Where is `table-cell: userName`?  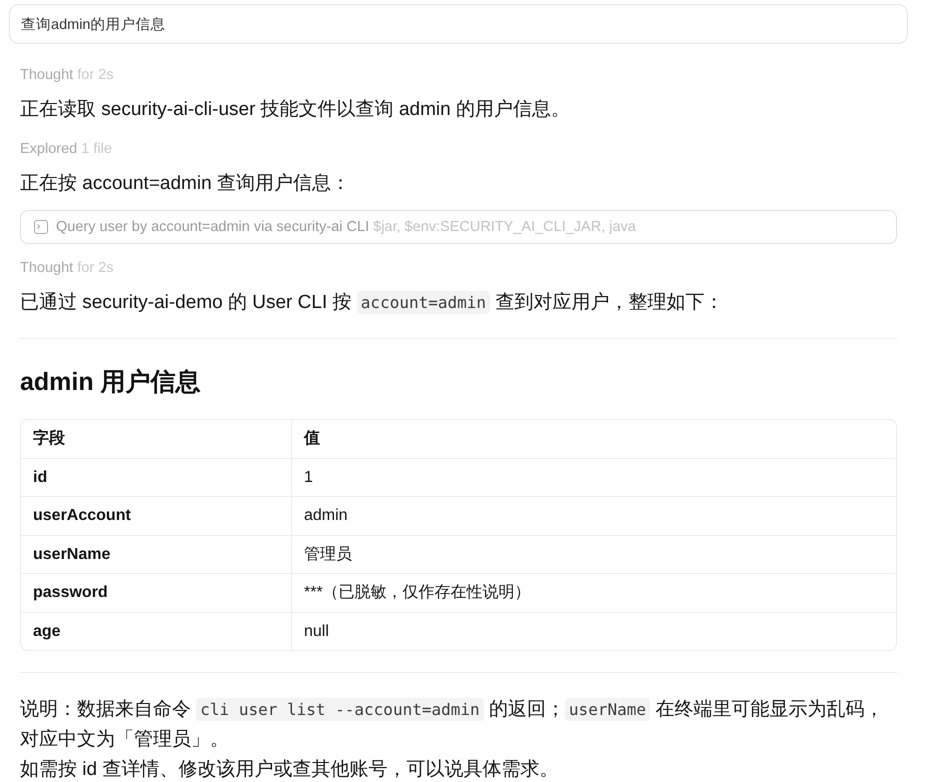 table-cell: userName is located at coordinates (156, 554).